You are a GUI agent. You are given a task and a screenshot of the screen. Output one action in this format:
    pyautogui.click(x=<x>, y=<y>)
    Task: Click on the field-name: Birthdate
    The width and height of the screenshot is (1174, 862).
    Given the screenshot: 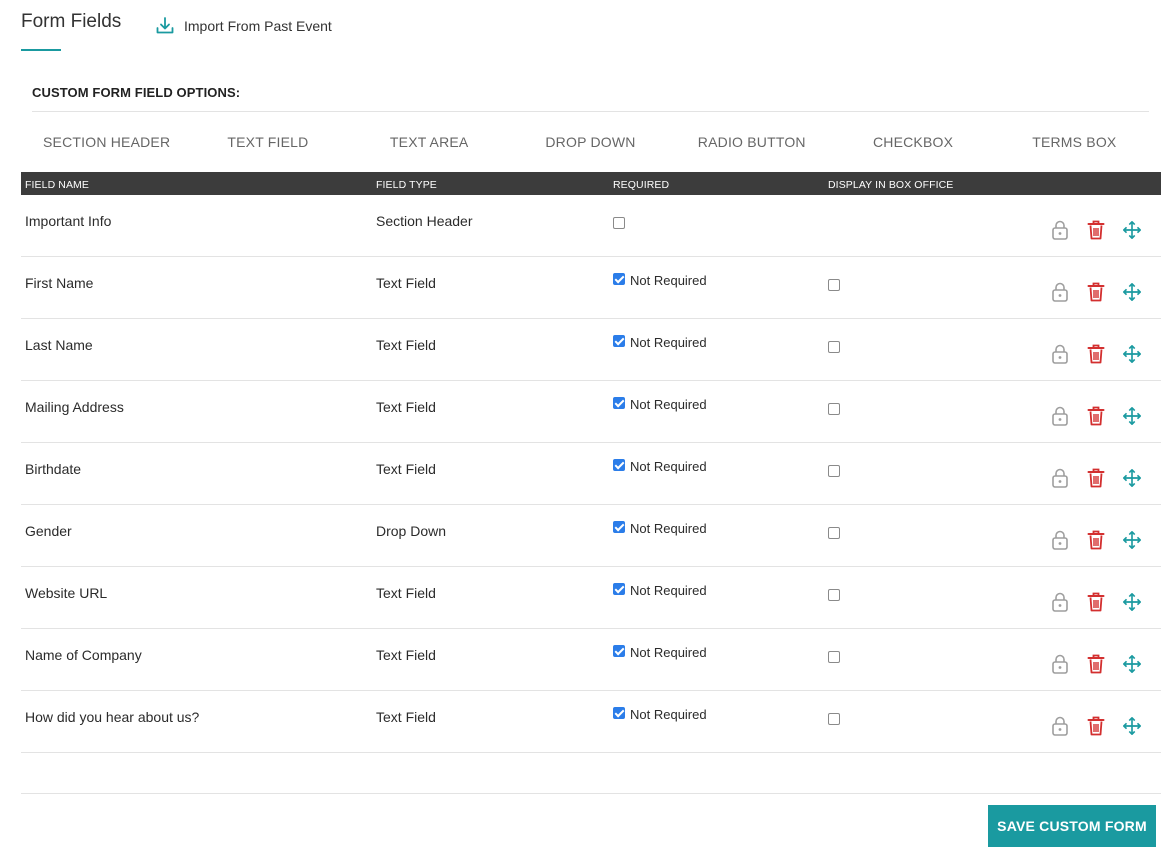 What is the action you would take?
    pyautogui.click(x=53, y=469)
    